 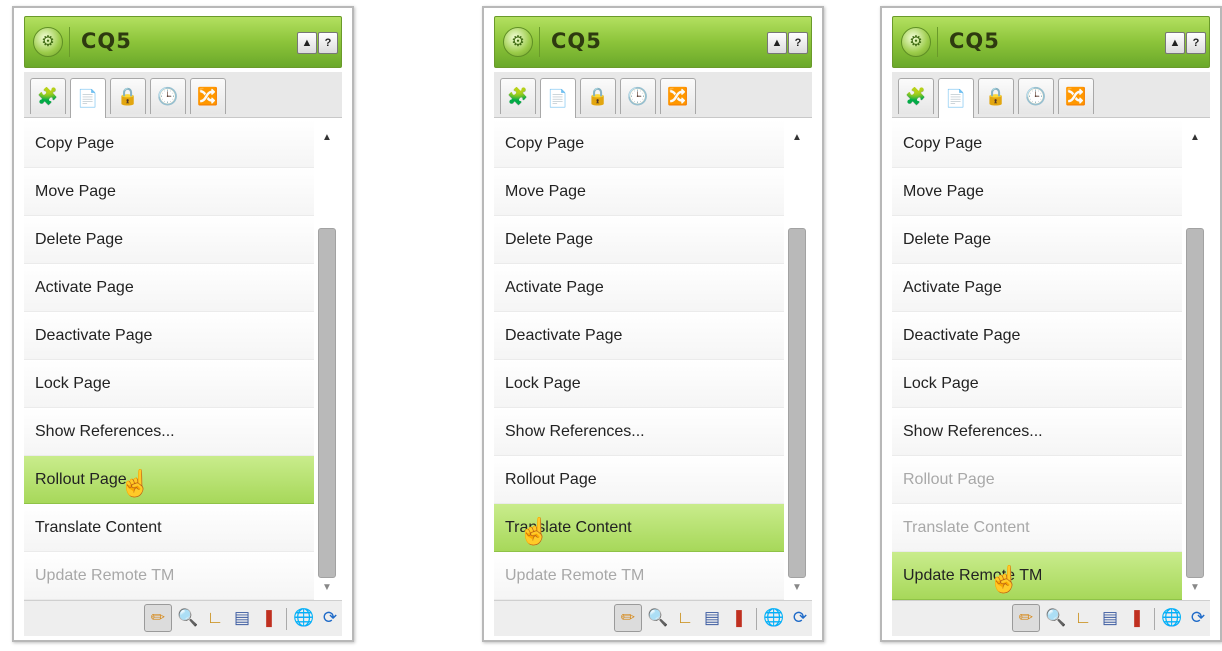 I want to click on menu-item: Translate Content, so click(x=169, y=528).